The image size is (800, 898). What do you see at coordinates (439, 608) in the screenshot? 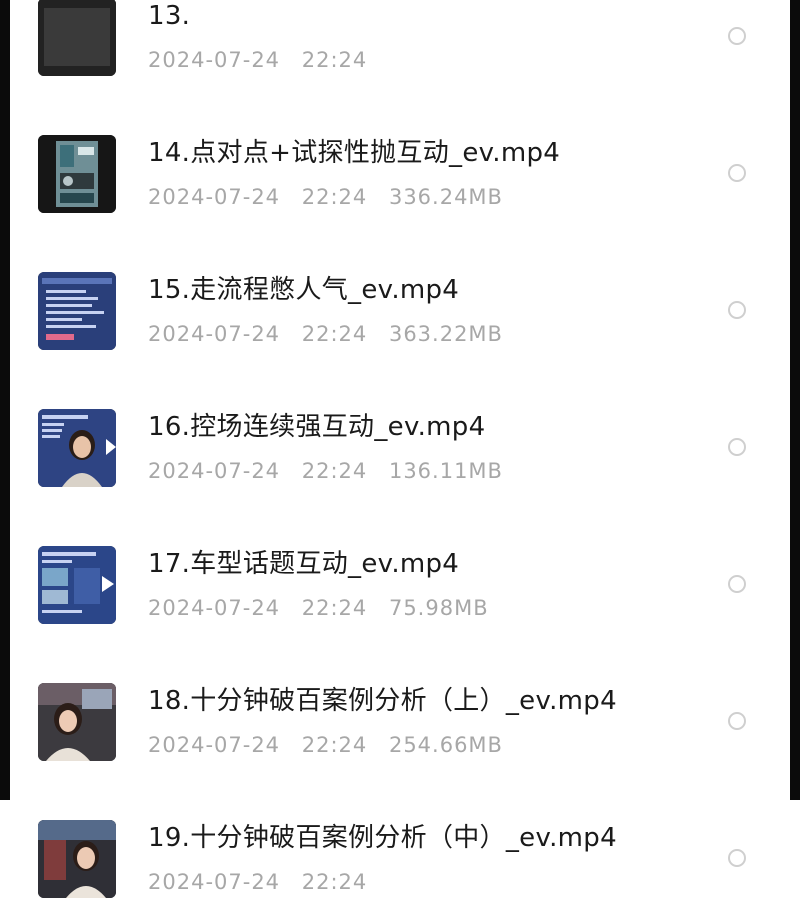
I see `file-size: 75.98MB` at bounding box center [439, 608].